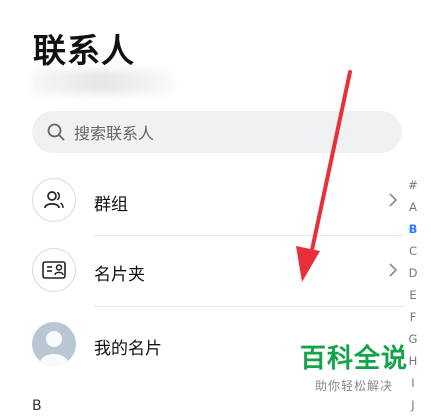 This screenshot has height=416, width=431. I want to click on watermark-title: 百科全说, so click(354, 359).